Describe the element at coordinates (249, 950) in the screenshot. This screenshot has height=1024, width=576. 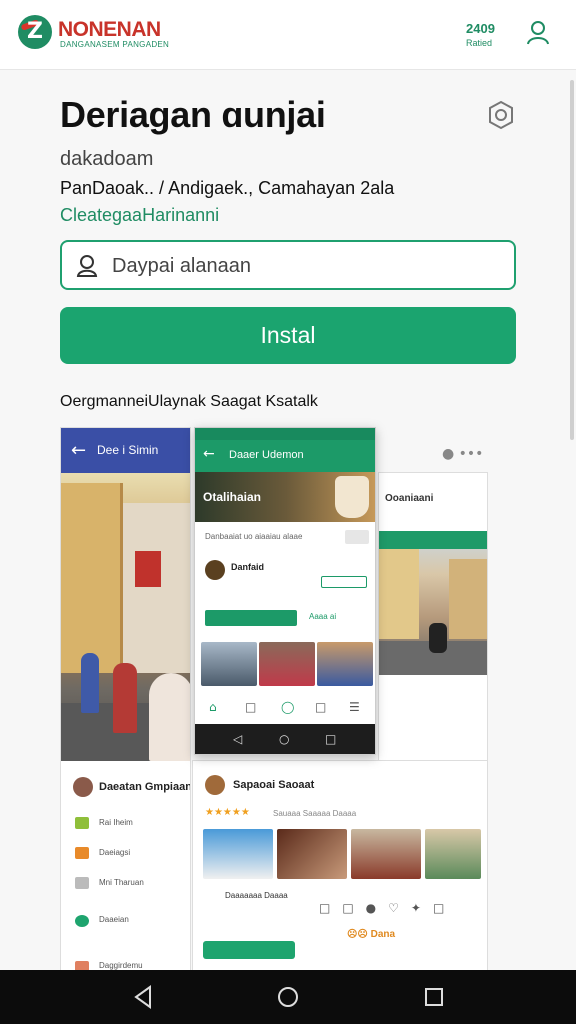
I see `post-button` at that location.